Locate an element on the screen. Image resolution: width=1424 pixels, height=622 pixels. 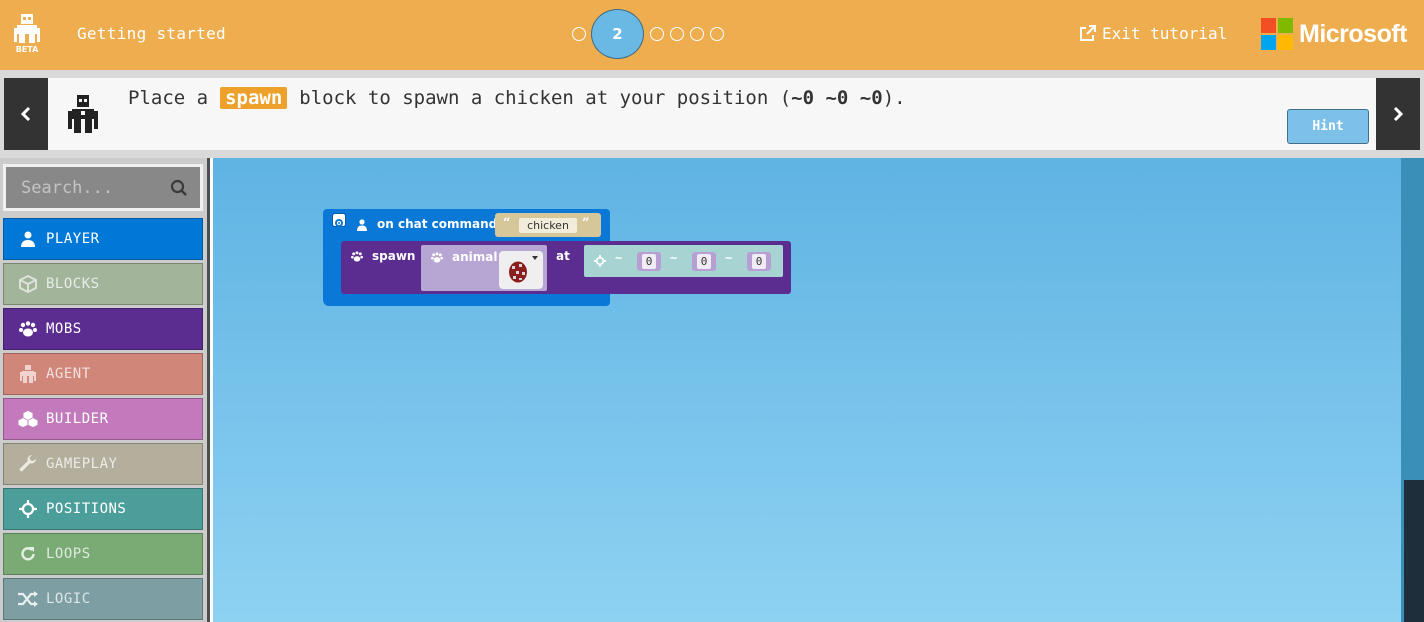
beta-label: BETA is located at coordinates (27, 49).